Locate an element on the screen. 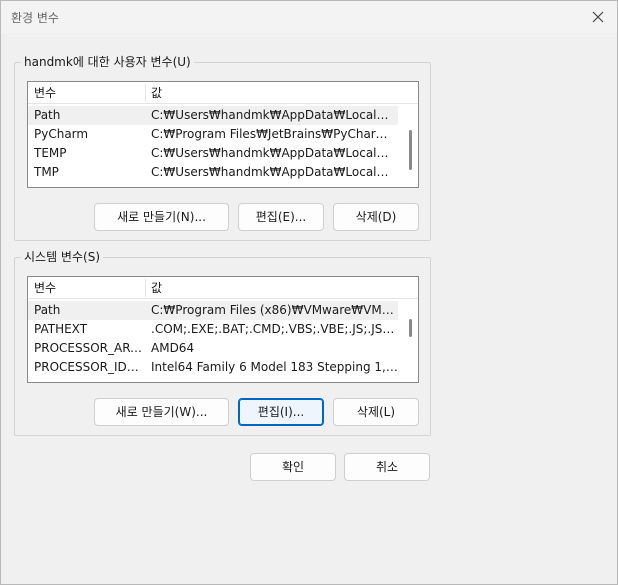 The image size is (618, 585). user-variables-header: 변수 값 is located at coordinates (223, 93).